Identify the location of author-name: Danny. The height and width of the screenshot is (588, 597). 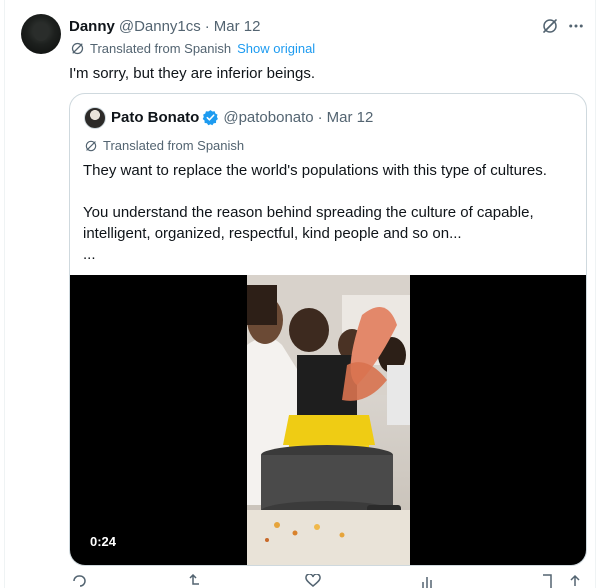
(92, 26).